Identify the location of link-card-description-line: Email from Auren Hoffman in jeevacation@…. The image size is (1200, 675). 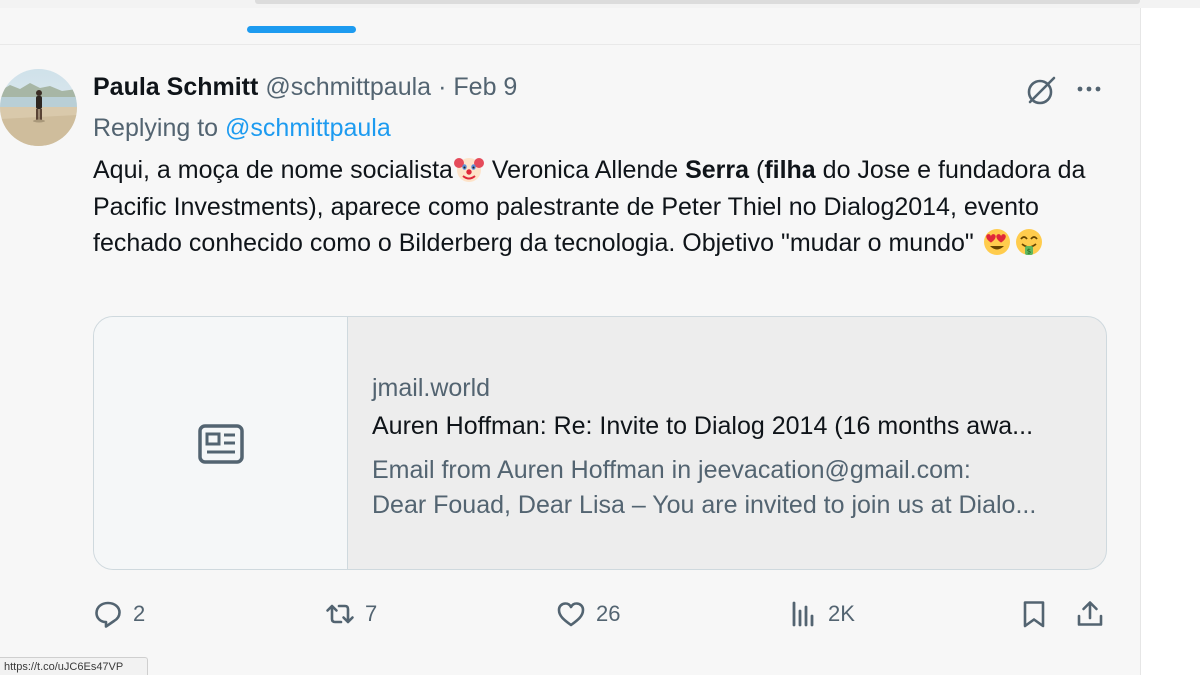
(671, 470).